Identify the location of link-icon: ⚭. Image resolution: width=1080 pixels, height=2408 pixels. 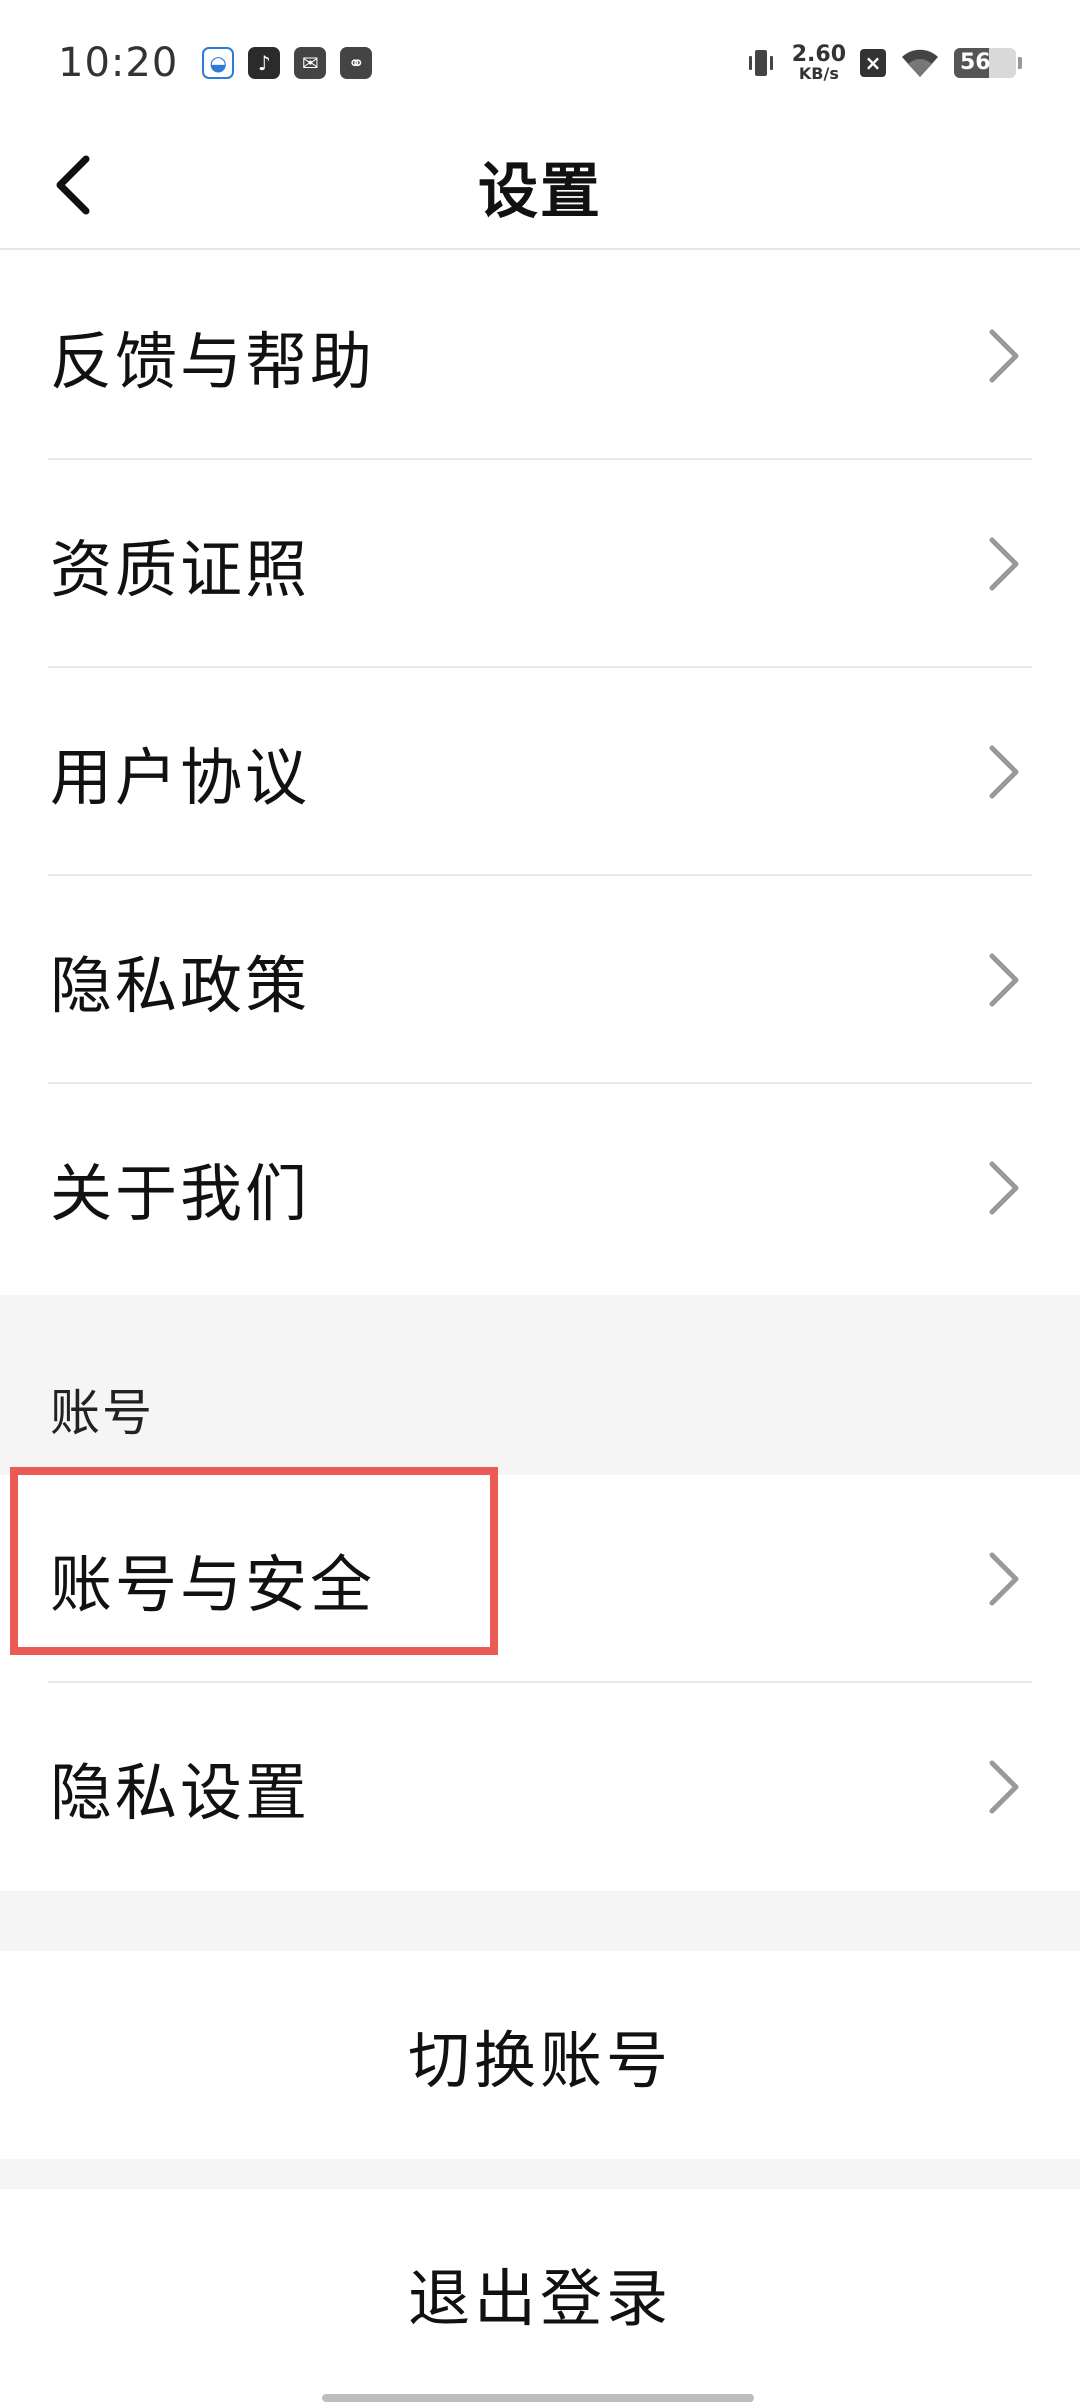
(356, 62).